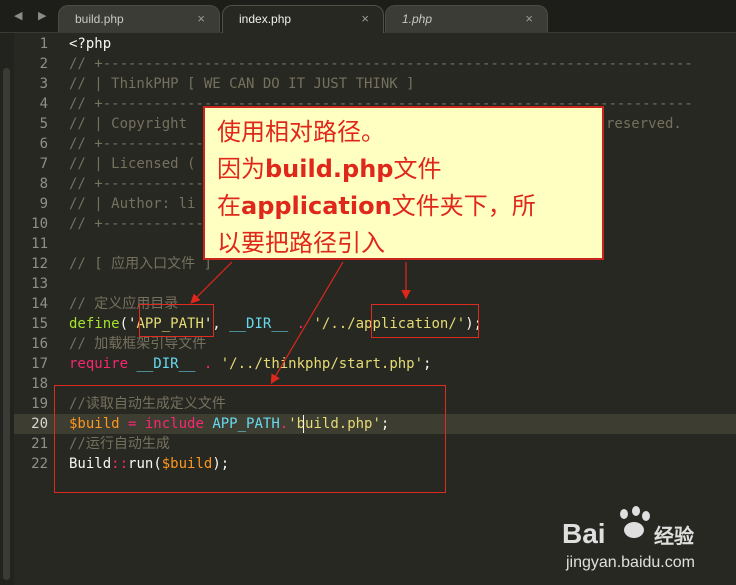 The width and height of the screenshot is (736, 585). Describe the element at coordinates (301, 132) in the screenshot. I see `callout-text: 使用相对路径。` at that location.